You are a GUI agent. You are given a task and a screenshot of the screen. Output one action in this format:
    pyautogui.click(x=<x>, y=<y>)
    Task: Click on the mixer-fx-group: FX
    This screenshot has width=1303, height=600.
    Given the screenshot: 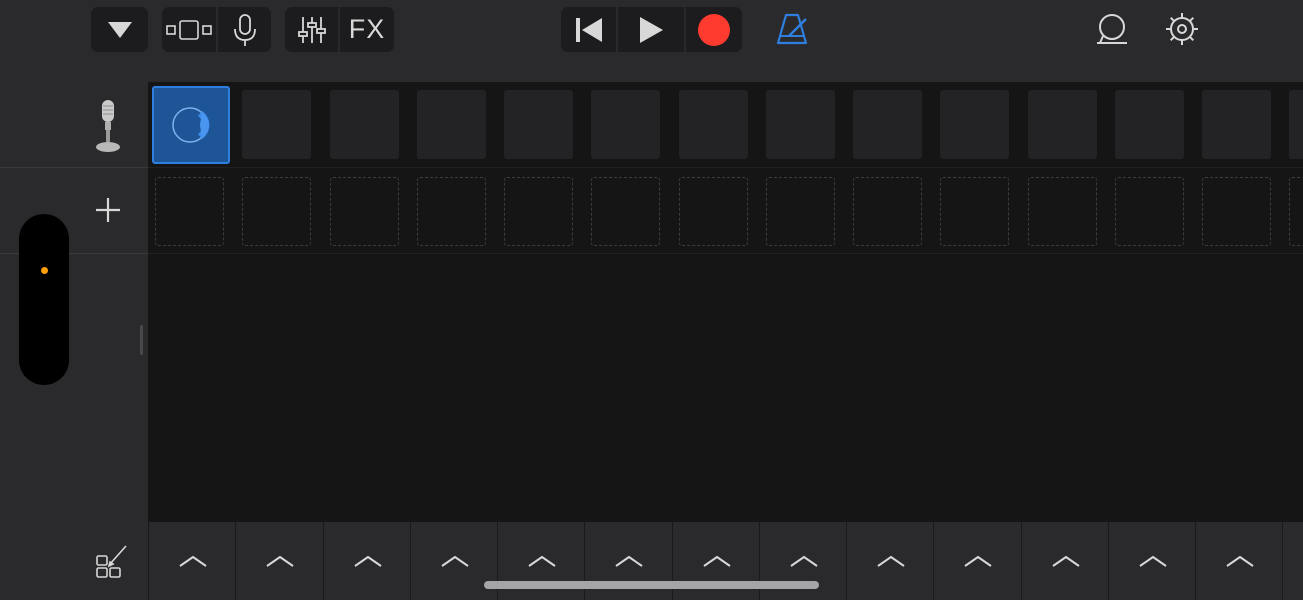 What is the action you would take?
    pyautogui.click(x=339, y=29)
    